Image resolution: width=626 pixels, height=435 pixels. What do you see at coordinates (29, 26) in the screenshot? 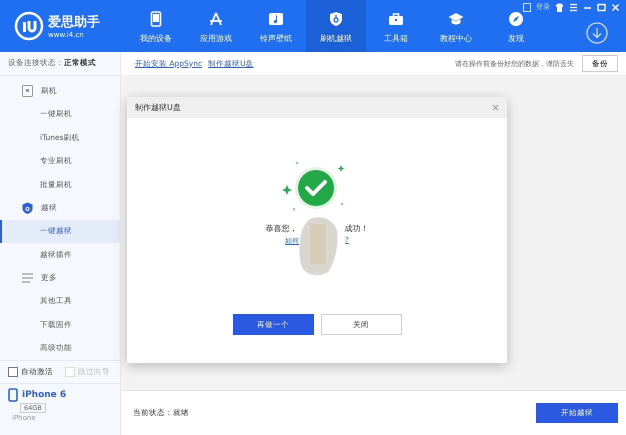
I see `logo-icon` at bounding box center [29, 26].